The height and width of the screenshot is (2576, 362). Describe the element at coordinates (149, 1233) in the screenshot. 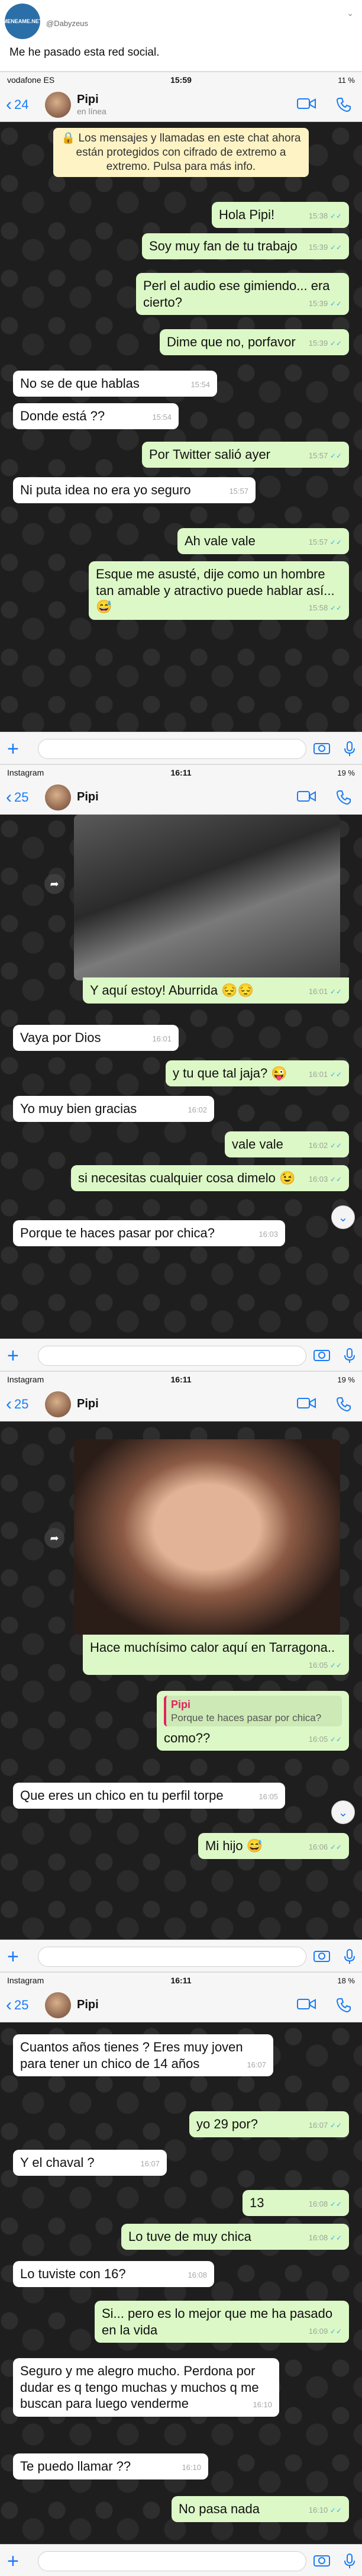

I see `message-bubble: Porque te haces pasar por chica? 16:03` at that location.